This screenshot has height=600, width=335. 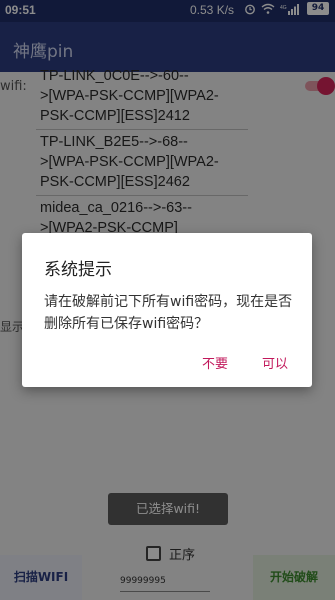 What do you see at coordinates (78, 270) in the screenshot?
I see `dialog-title: 系统提示` at bounding box center [78, 270].